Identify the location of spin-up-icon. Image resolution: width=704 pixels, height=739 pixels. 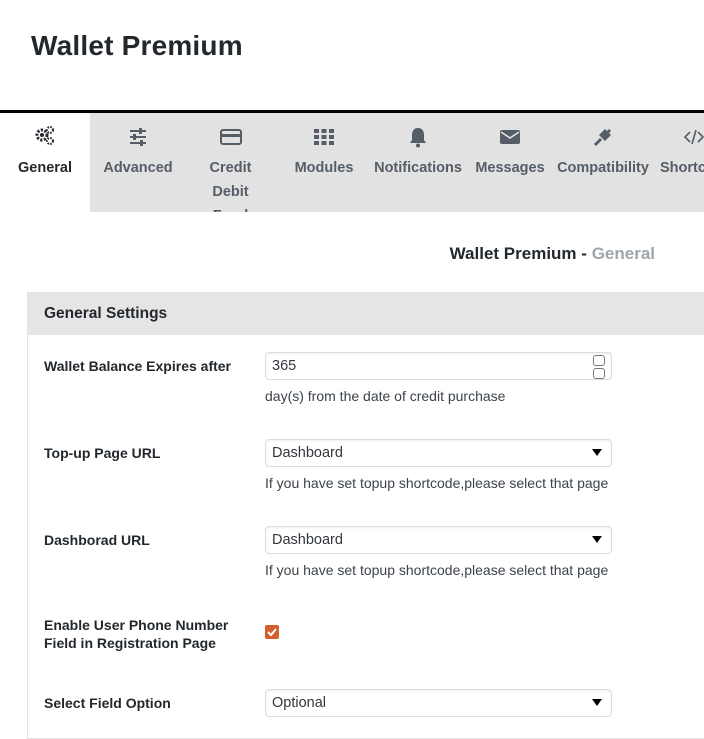
(599, 360).